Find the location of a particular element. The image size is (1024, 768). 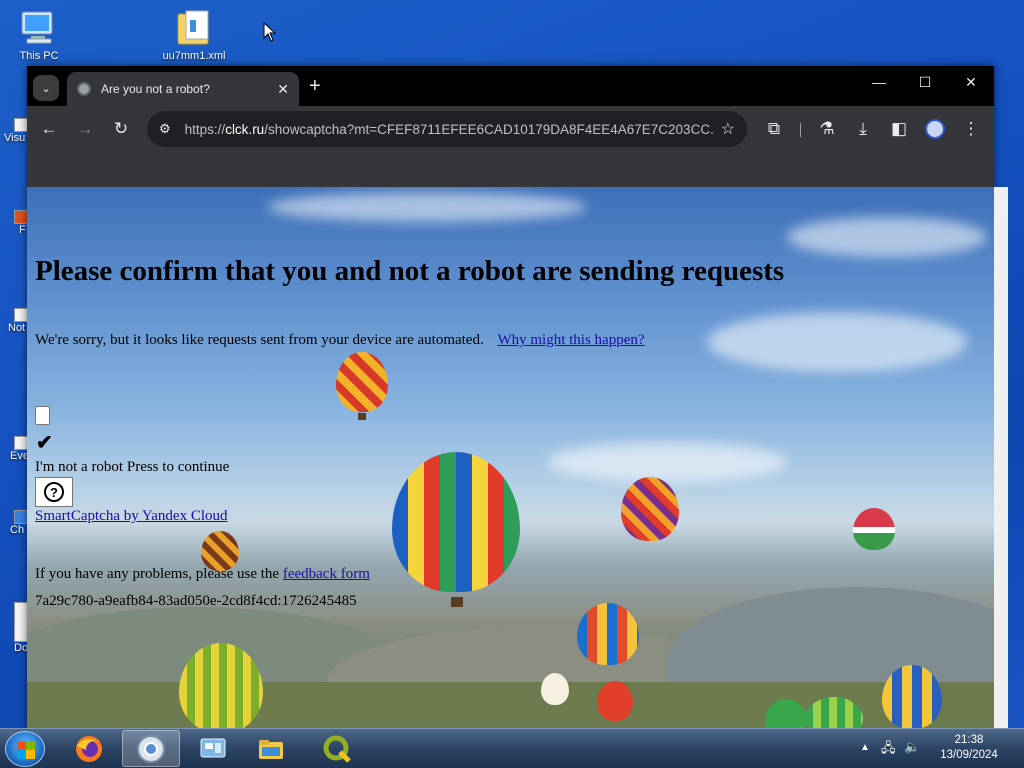

checkmark-icon: ✔ is located at coordinates (44, 443).